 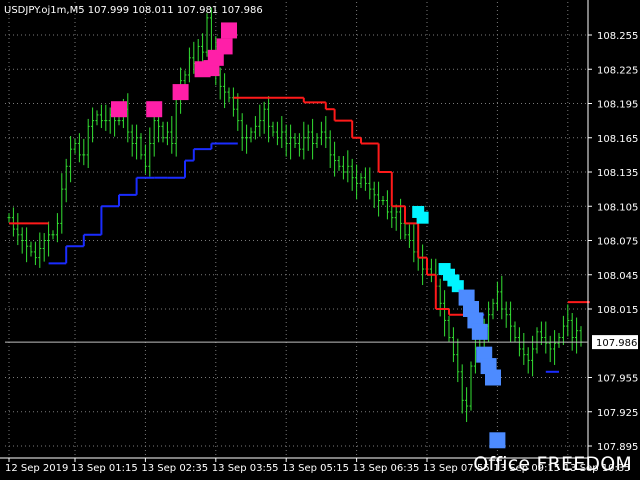 I want to click on price-axis-label: 108.045, so click(x=617, y=276).